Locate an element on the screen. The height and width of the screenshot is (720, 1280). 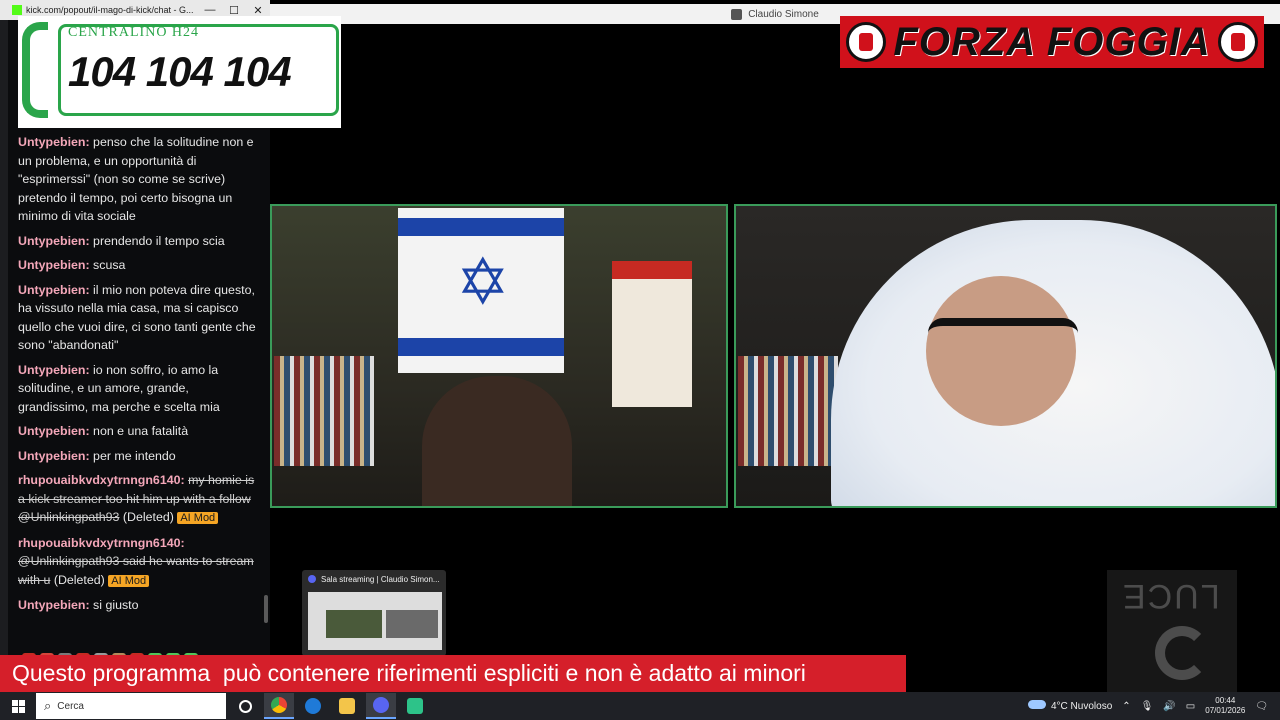
chat-message: Untypebien: prendendo il tempo scia is located at coordinates (139, 241).